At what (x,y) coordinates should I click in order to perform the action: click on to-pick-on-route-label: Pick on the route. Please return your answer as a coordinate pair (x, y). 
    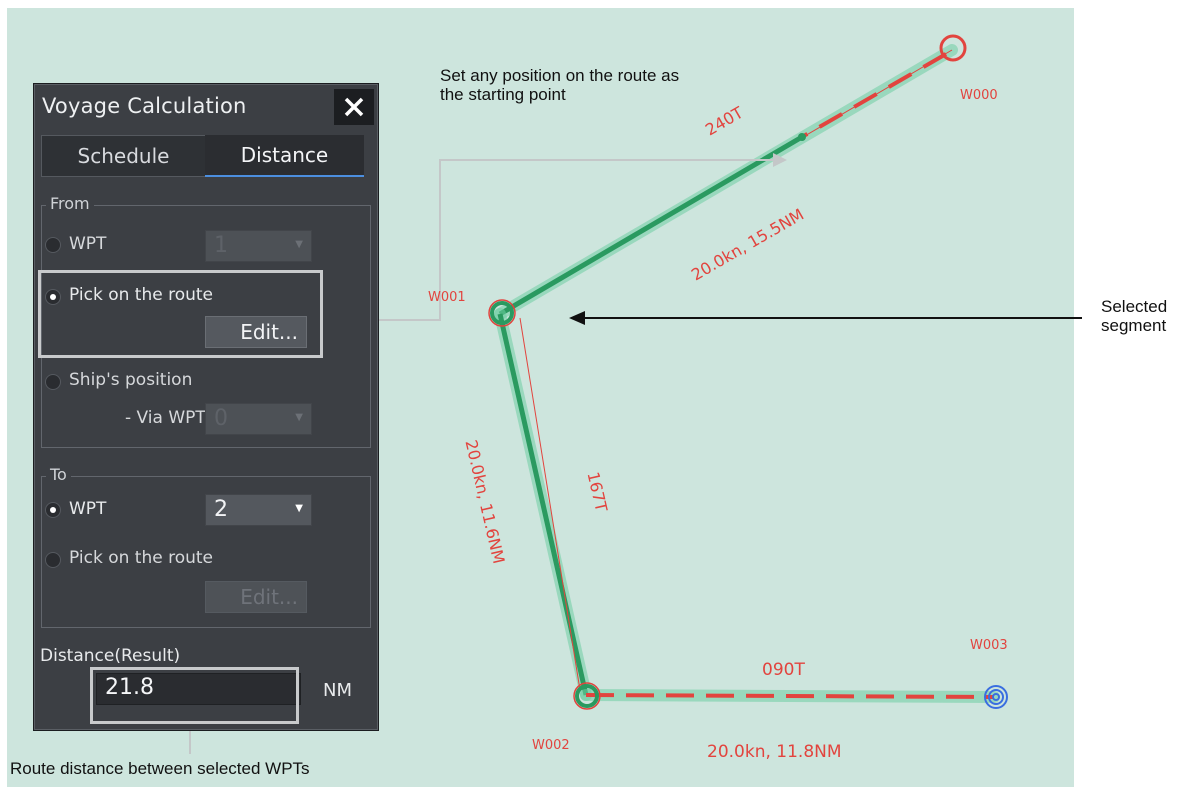
    Looking at the image, I should click on (141, 558).